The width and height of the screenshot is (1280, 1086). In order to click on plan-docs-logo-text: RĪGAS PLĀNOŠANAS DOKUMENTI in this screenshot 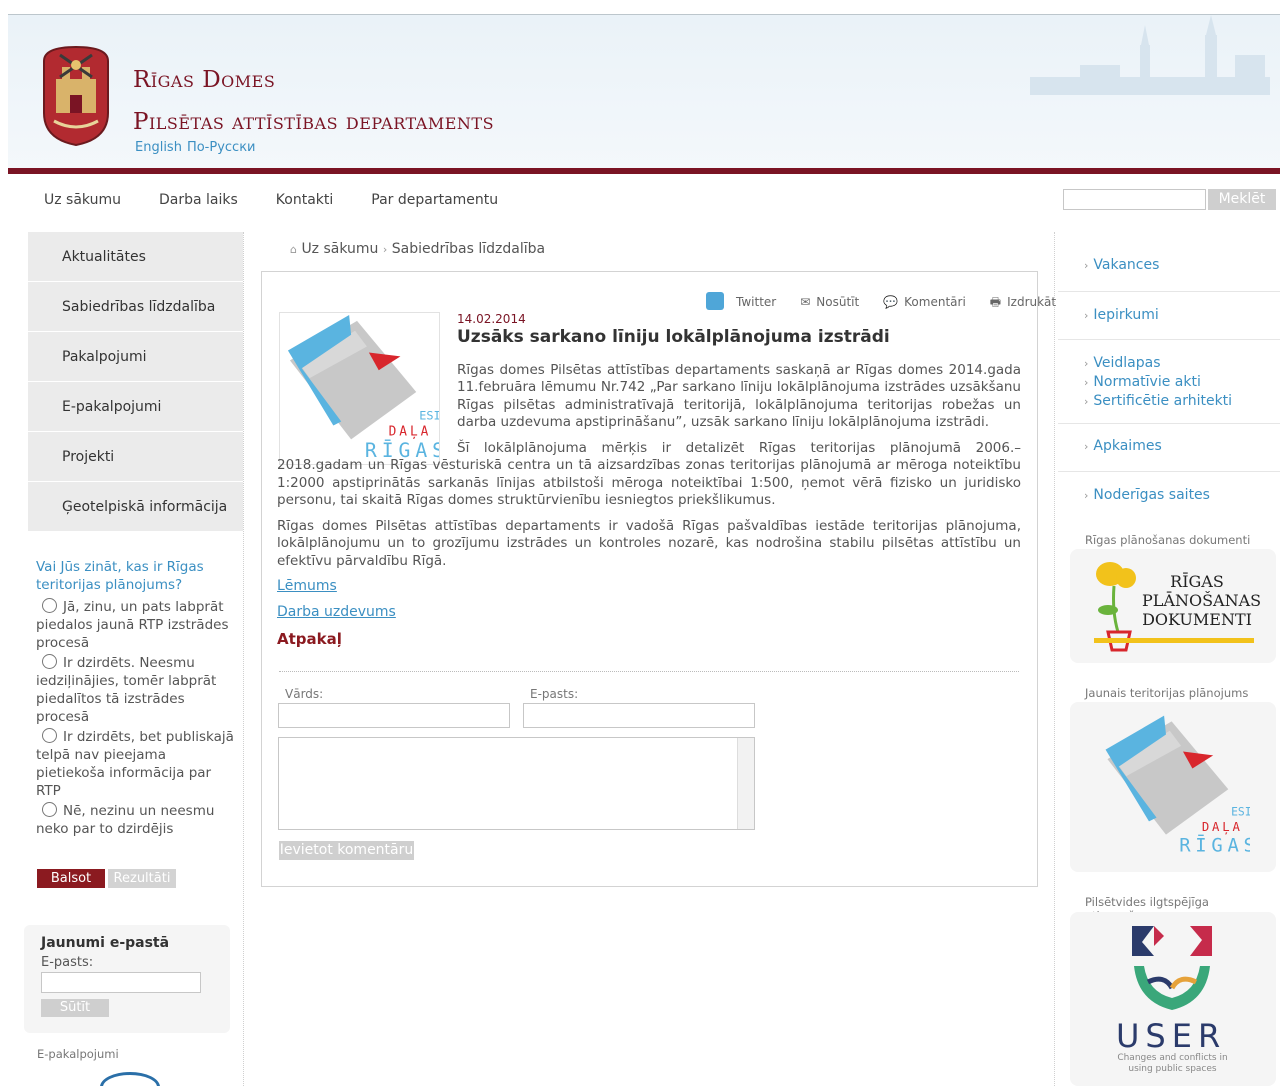, I will do `click(1202, 600)`.